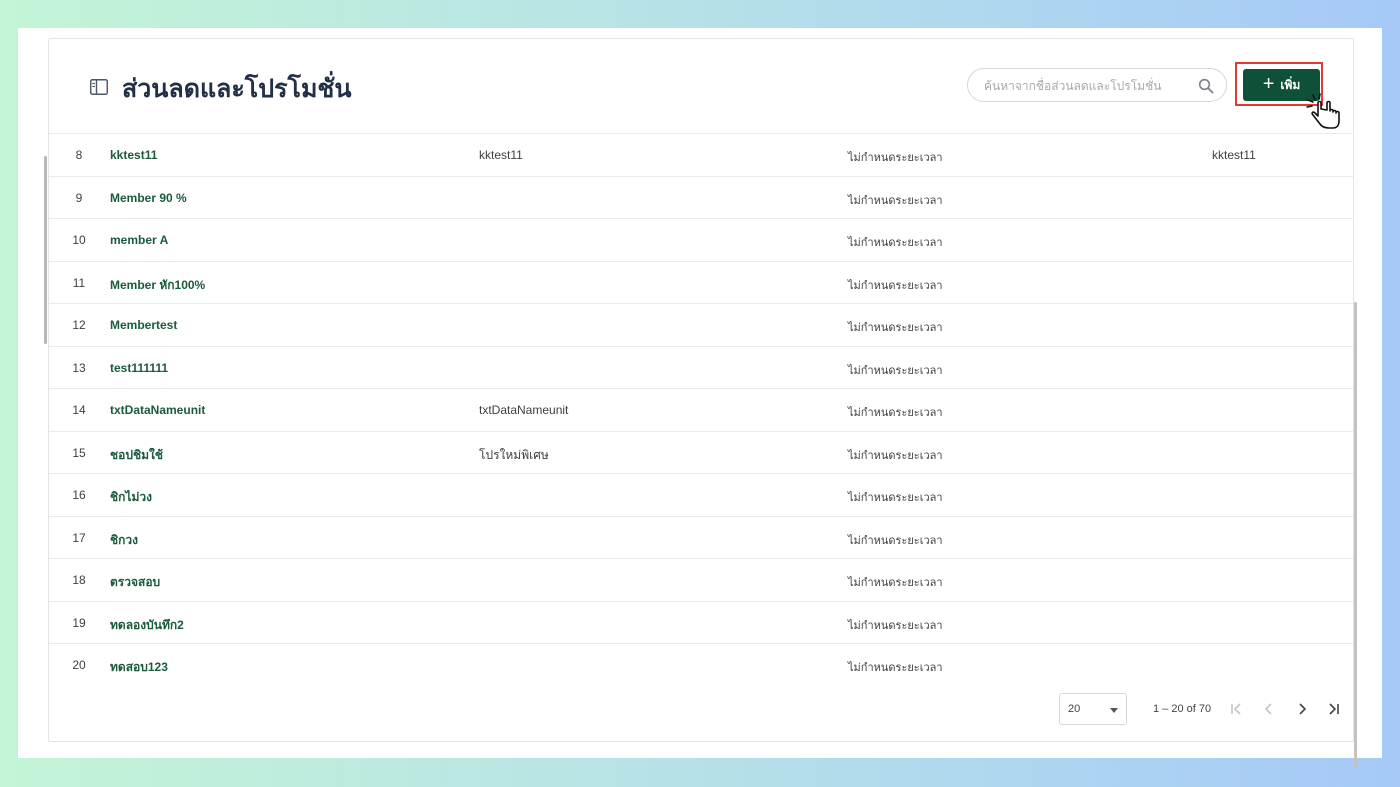  Describe the element at coordinates (1269, 709) in the screenshot. I see `prev-page-icon` at that location.